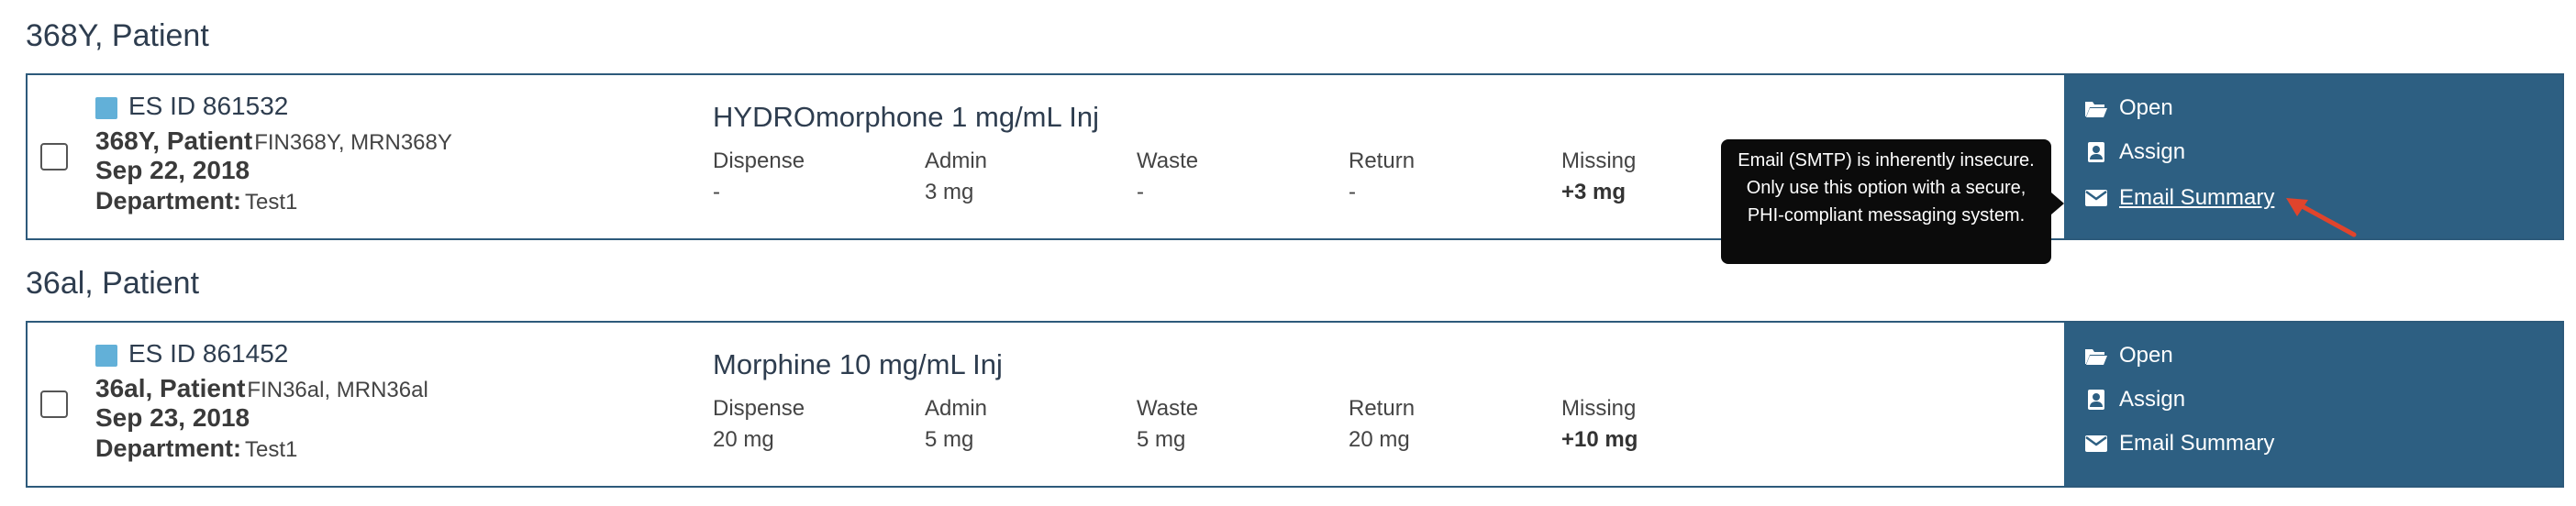 The image size is (2576, 506). Describe the element at coordinates (906, 117) in the screenshot. I see `medication-name: HYDROmorphone 1 mg/mL Inj` at that location.